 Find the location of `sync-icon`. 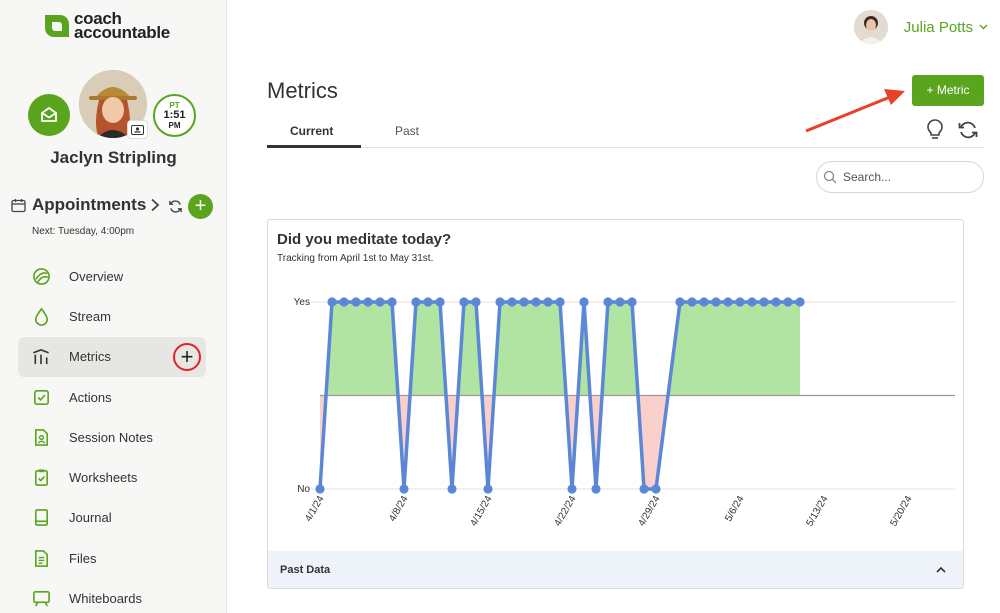

sync-icon is located at coordinates (175, 206).